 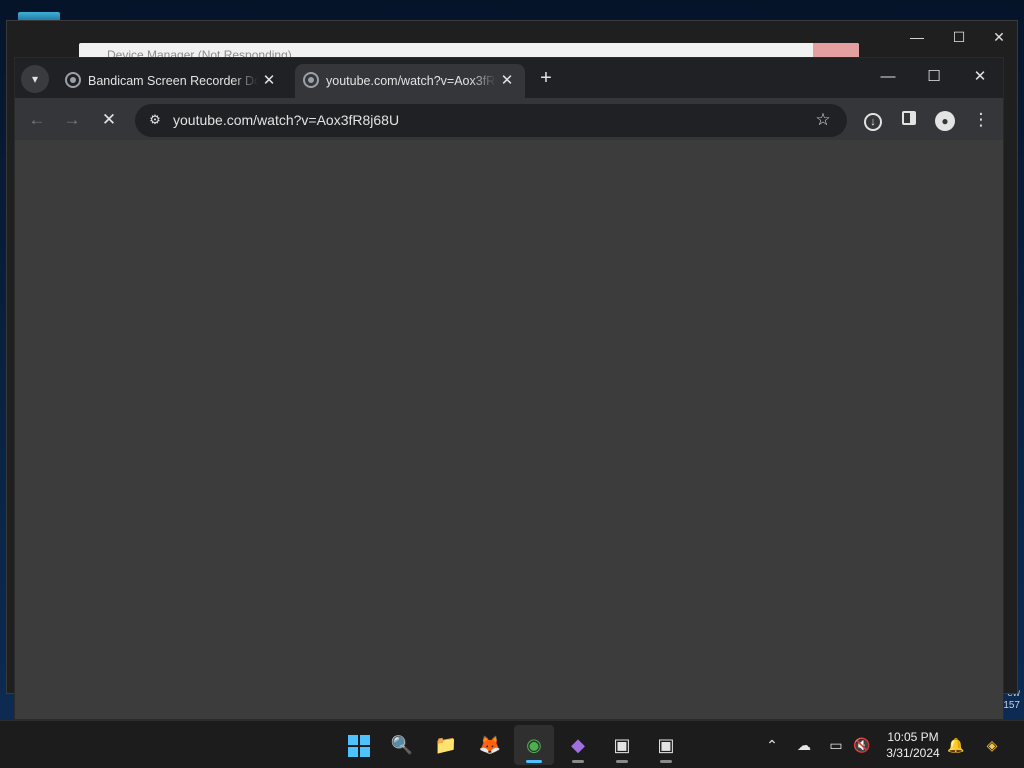 I want to click on chrome-button: ◉, so click(x=534, y=745).